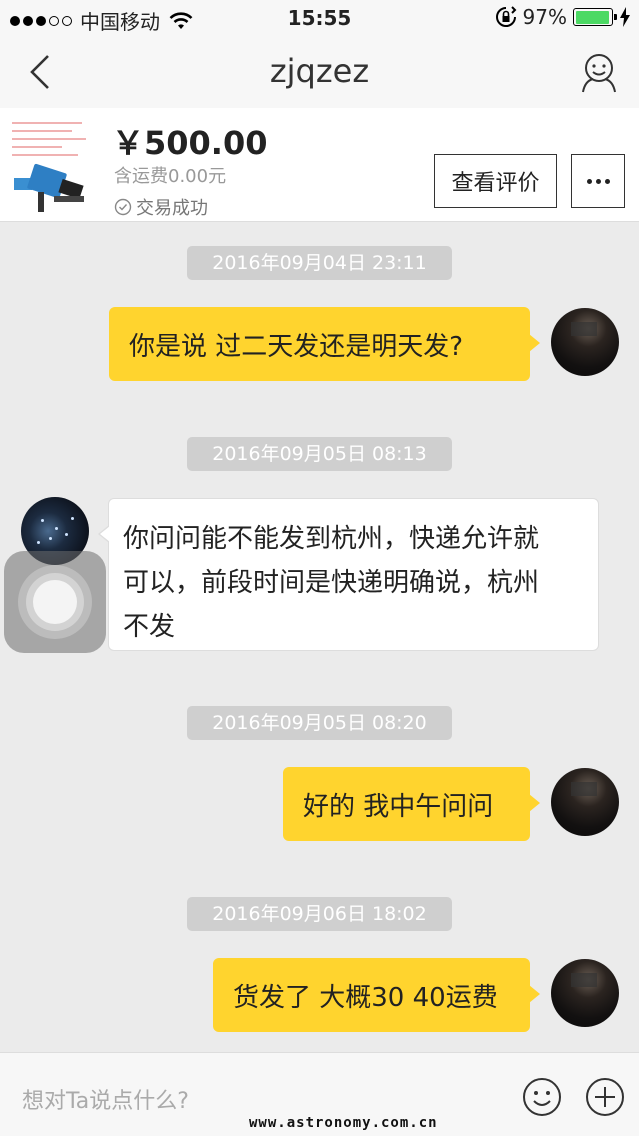 Image resolution: width=639 pixels, height=1136 pixels. Describe the element at coordinates (319, 723) in the screenshot. I see `message-timestamp: 2016年09月05日 08:20` at that location.